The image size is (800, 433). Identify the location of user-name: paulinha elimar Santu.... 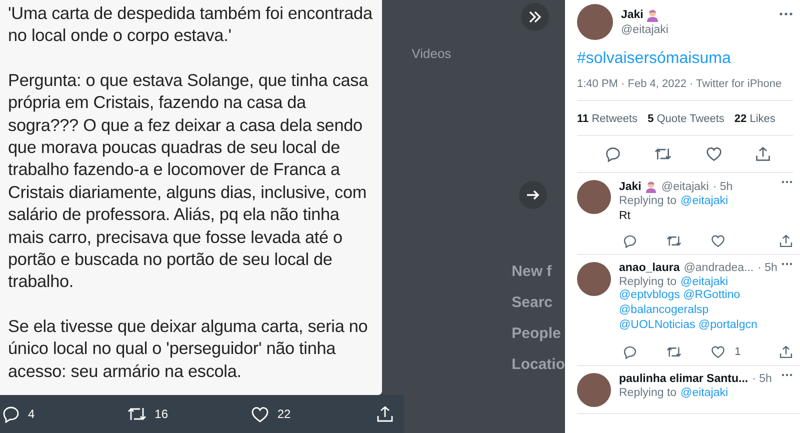
(683, 379).